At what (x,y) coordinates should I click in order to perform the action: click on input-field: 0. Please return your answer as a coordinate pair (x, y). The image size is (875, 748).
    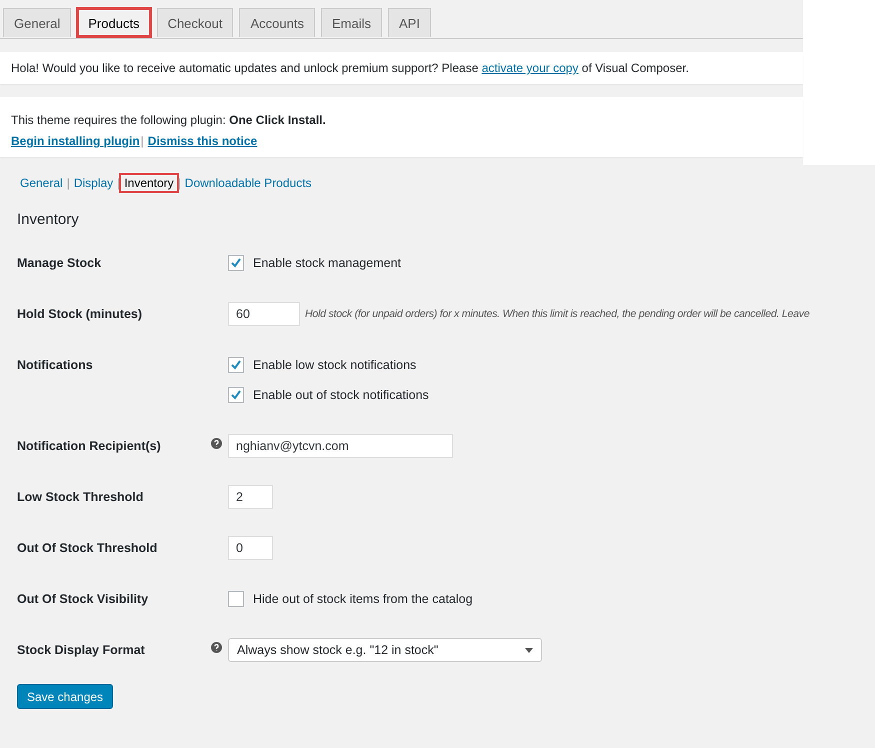
    Looking at the image, I should click on (250, 548).